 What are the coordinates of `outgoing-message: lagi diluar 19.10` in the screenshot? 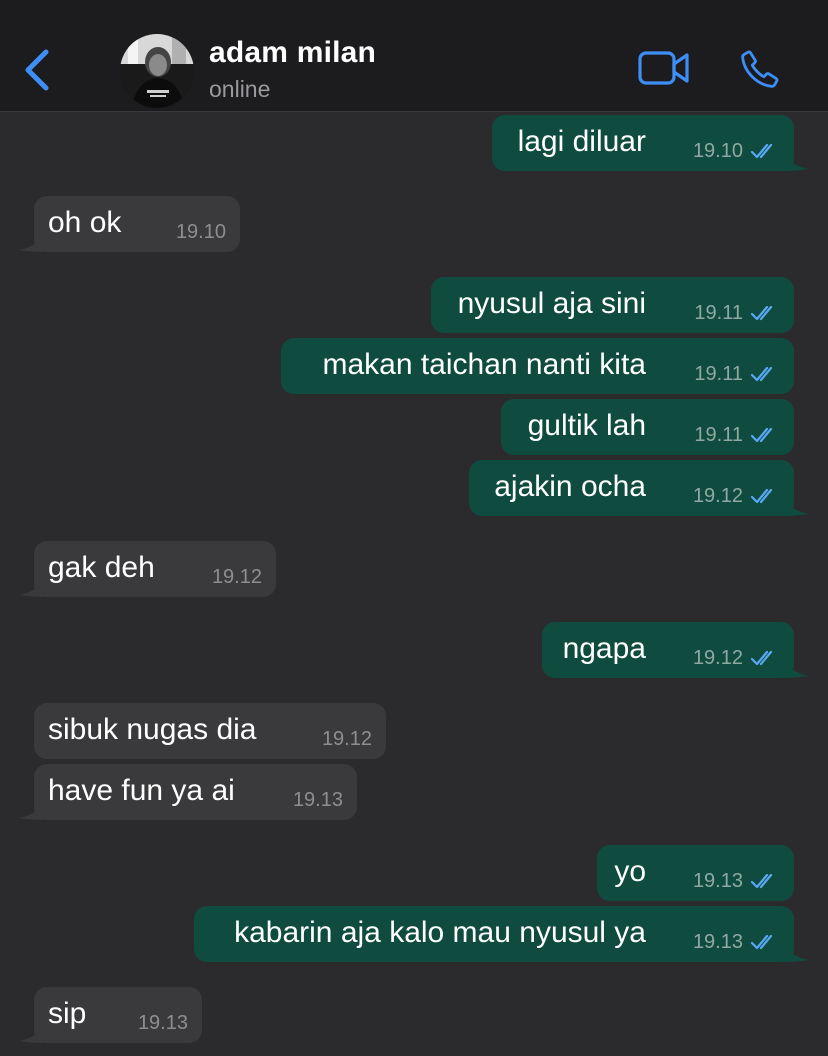 It's located at (650, 143).